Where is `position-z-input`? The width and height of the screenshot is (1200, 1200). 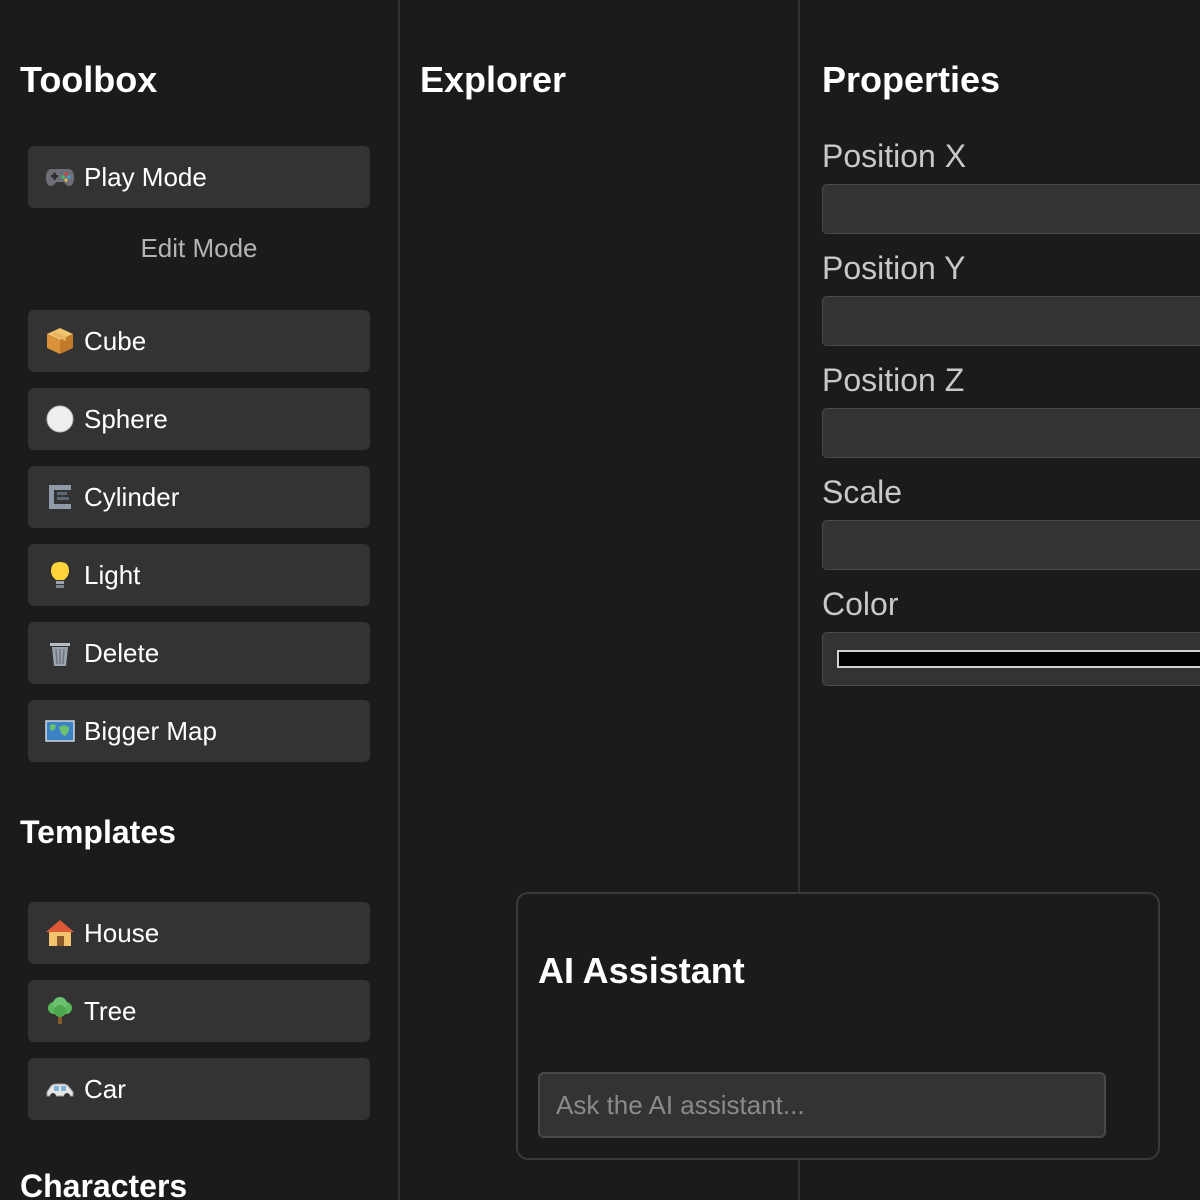 position-z-input is located at coordinates (1011, 433).